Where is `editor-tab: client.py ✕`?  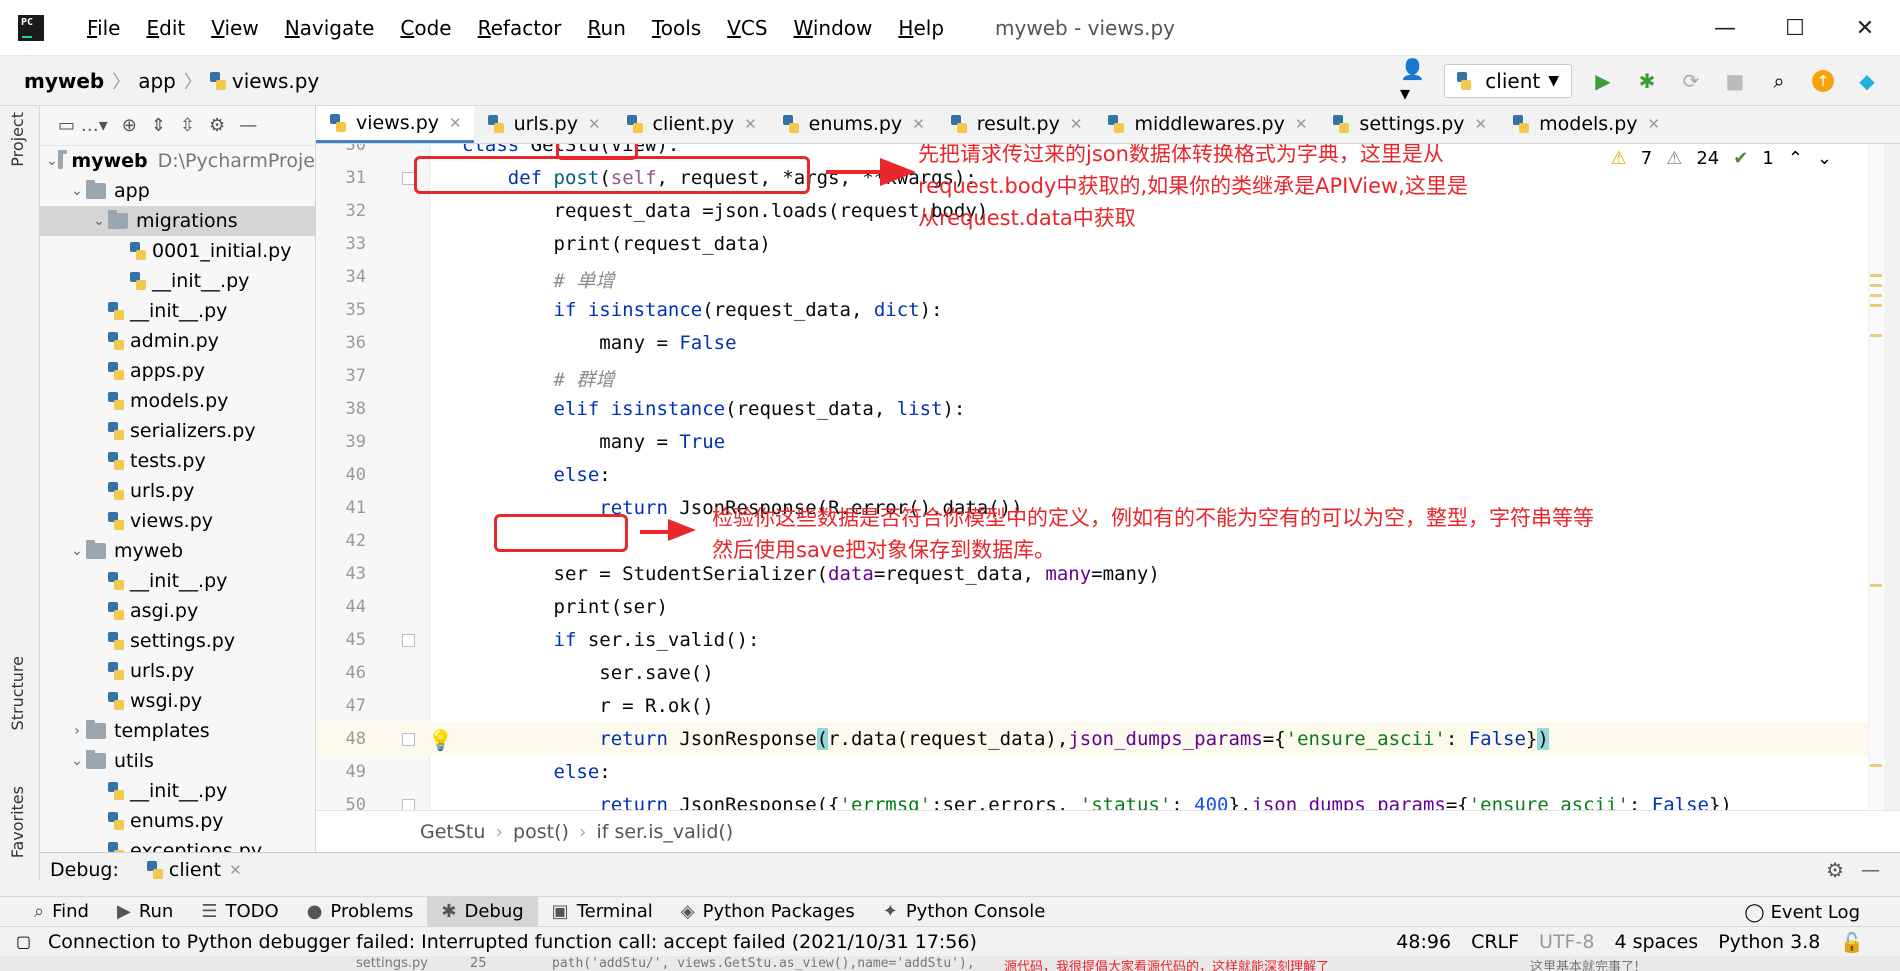
editor-tab: client.py ✕ is located at coordinates (691, 124).